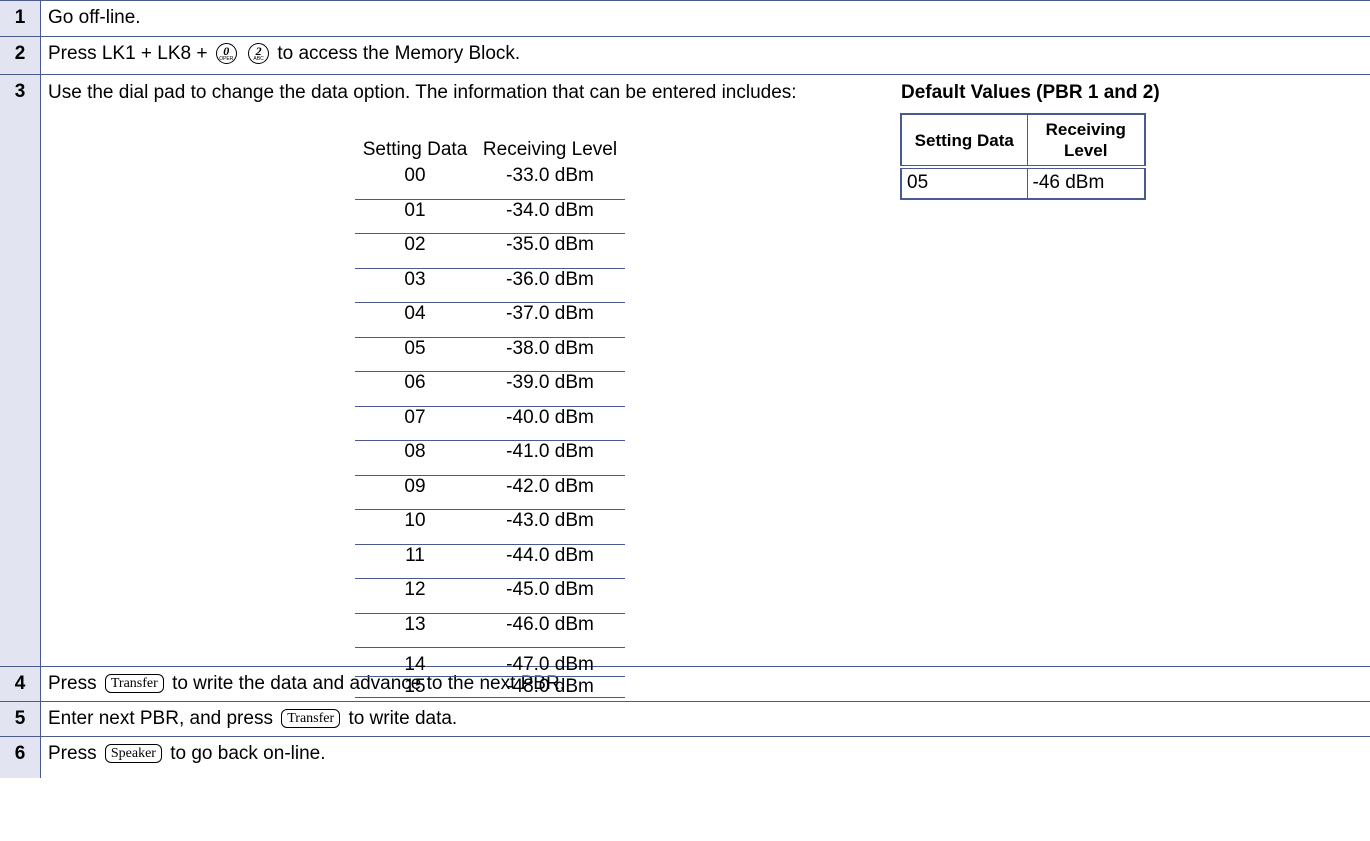 Image resolution: width=1370 pixels, height=841 pixels. What do you see at coordinates (20, 719) in the screenshot?
I see `step-number: 5` at bounding box center [20, 719].